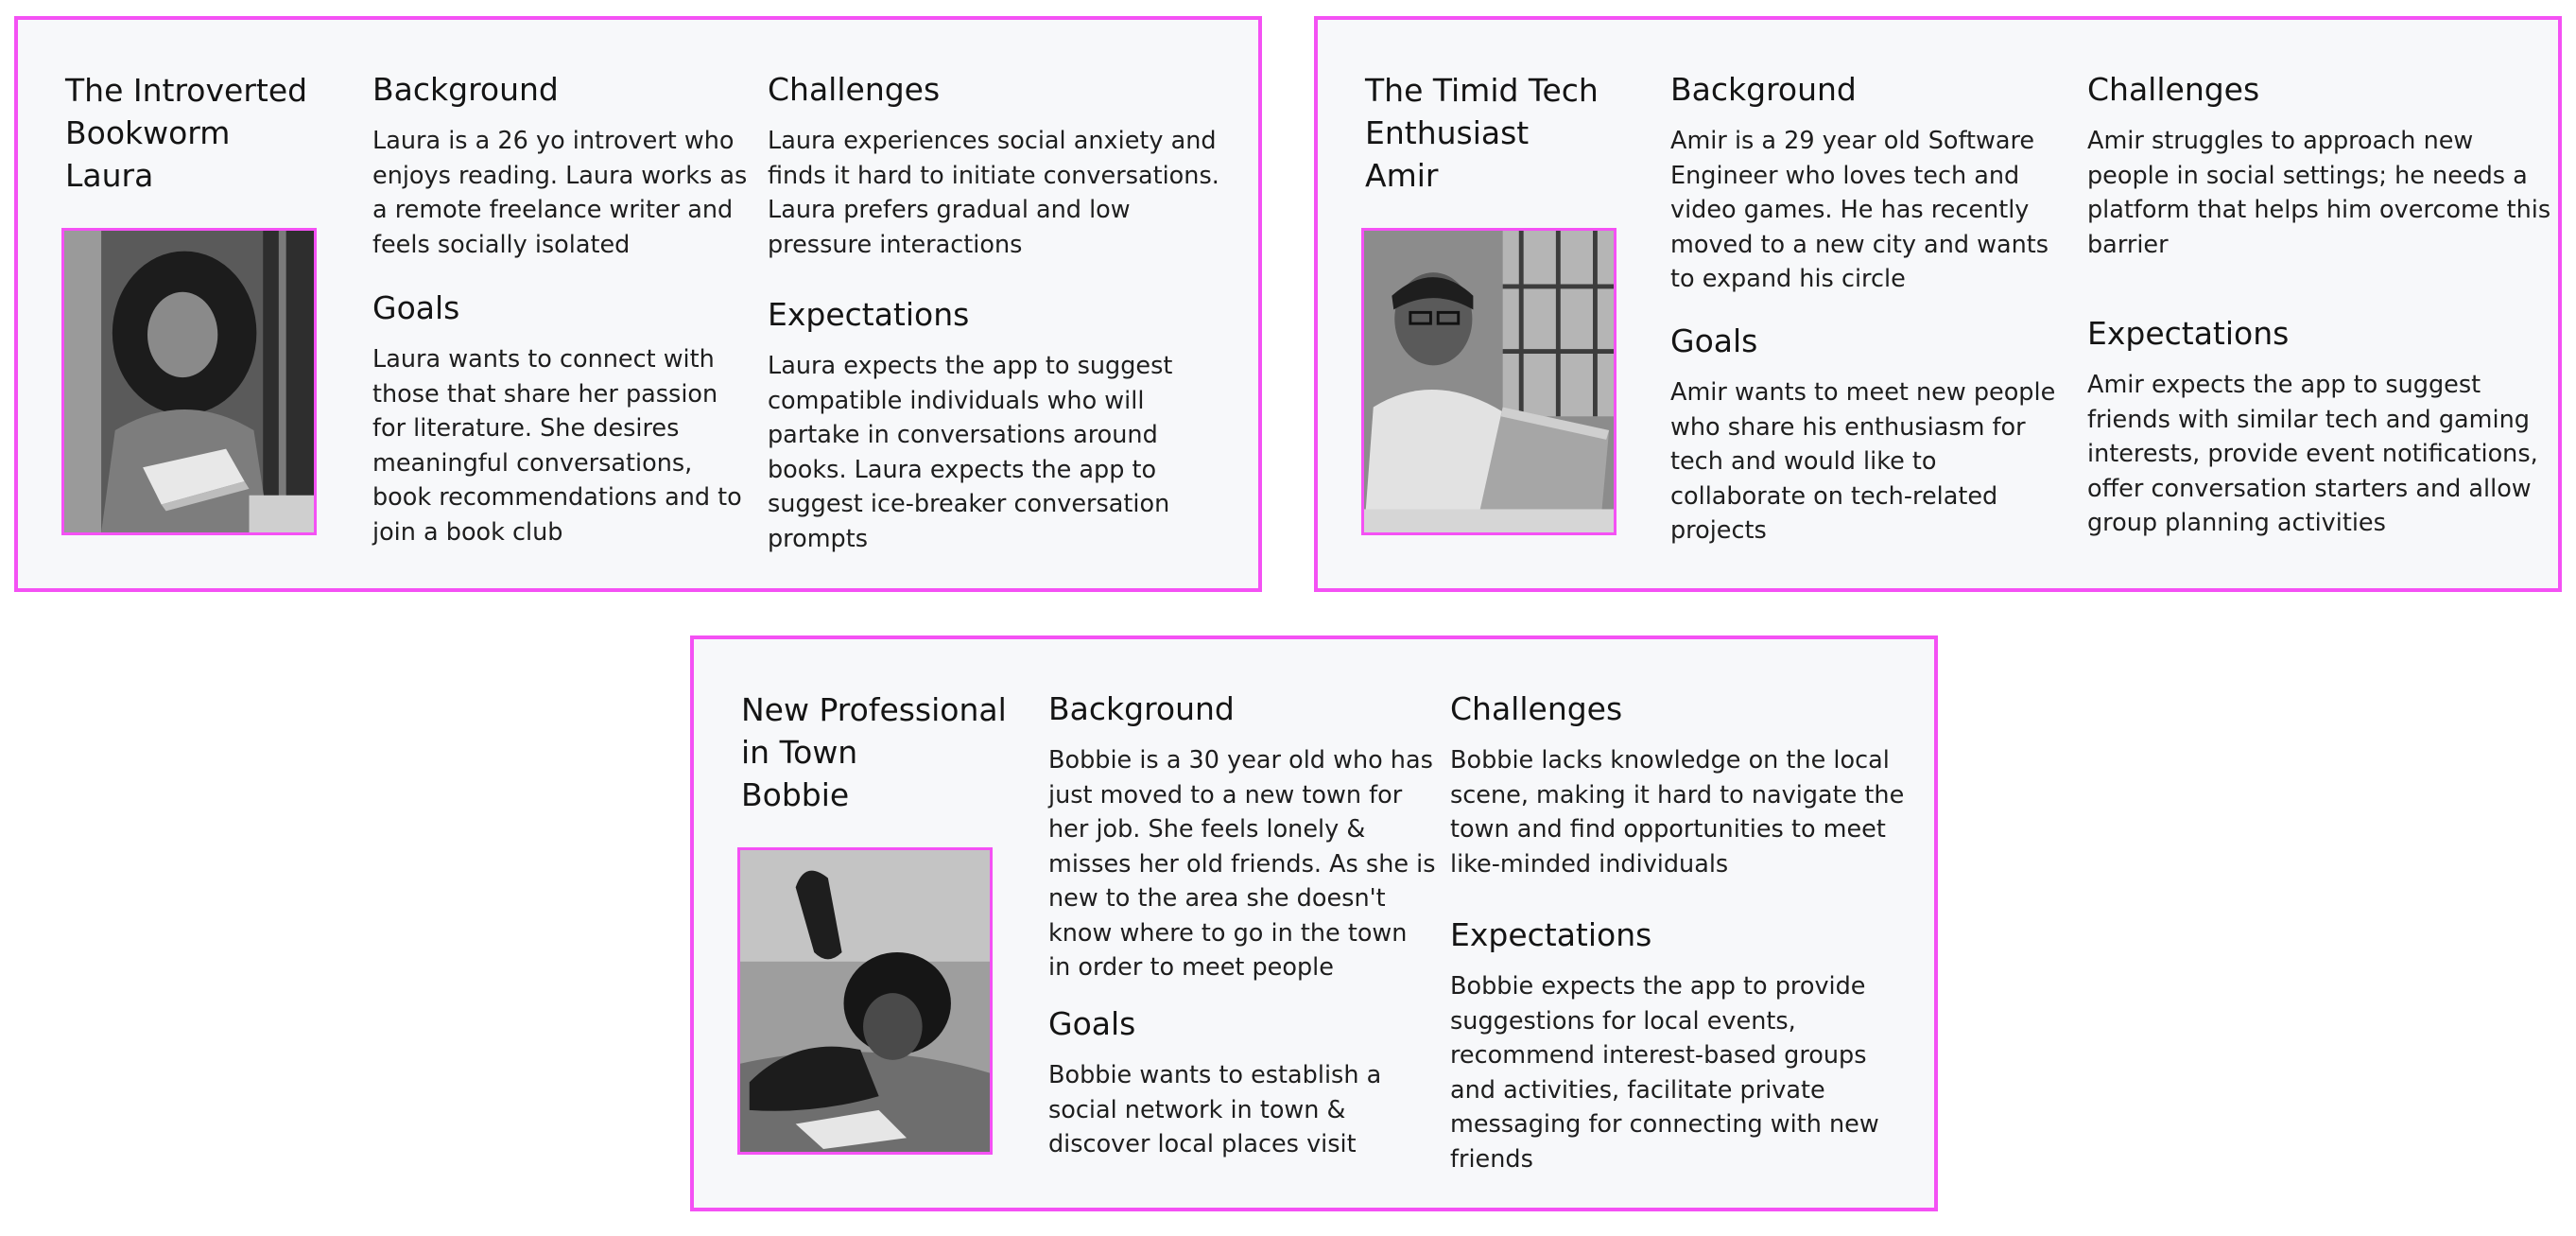  I want to click on persona-title: New Professional in Town Bobbie, so click(883, 752).